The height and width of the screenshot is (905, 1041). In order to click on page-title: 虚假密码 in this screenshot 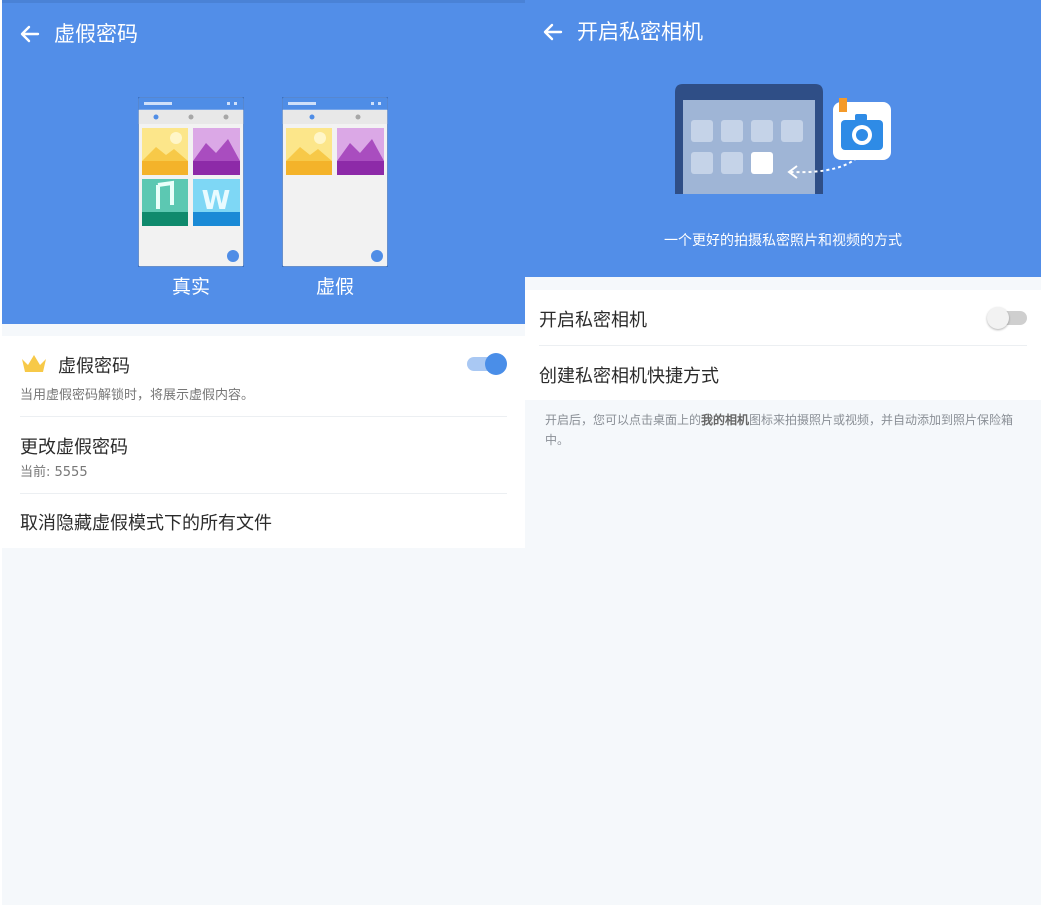, I will do `click(96, 34)`.